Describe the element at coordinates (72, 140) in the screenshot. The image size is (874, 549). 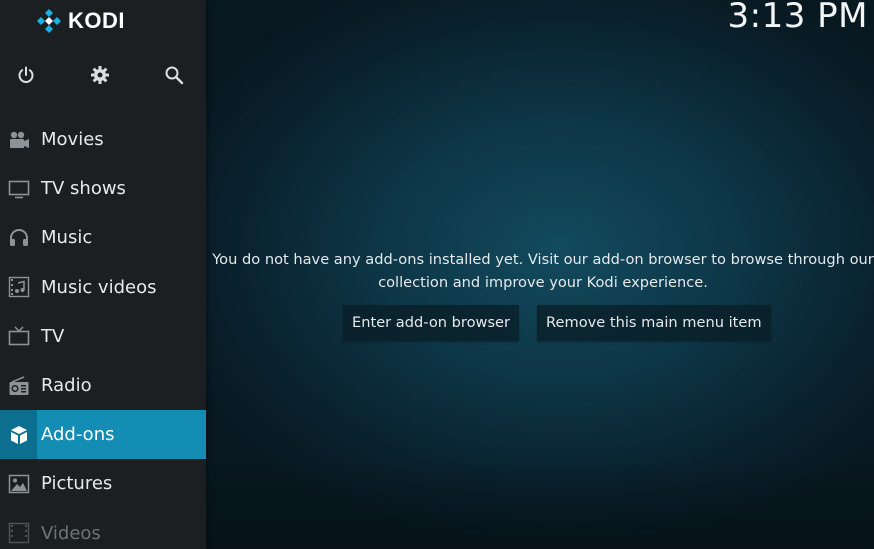
I see `menu-item-label: Movies` at that location.